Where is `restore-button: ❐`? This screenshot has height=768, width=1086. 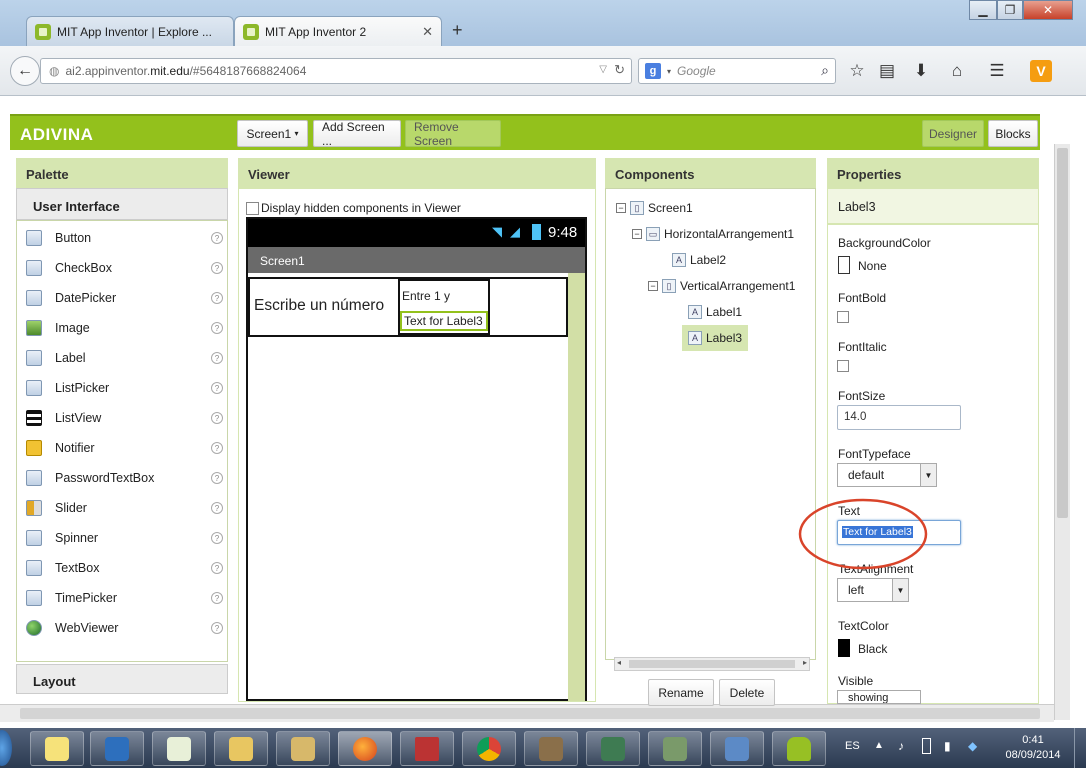
restore-button: ❐ is located at coordinates (1010, 10).